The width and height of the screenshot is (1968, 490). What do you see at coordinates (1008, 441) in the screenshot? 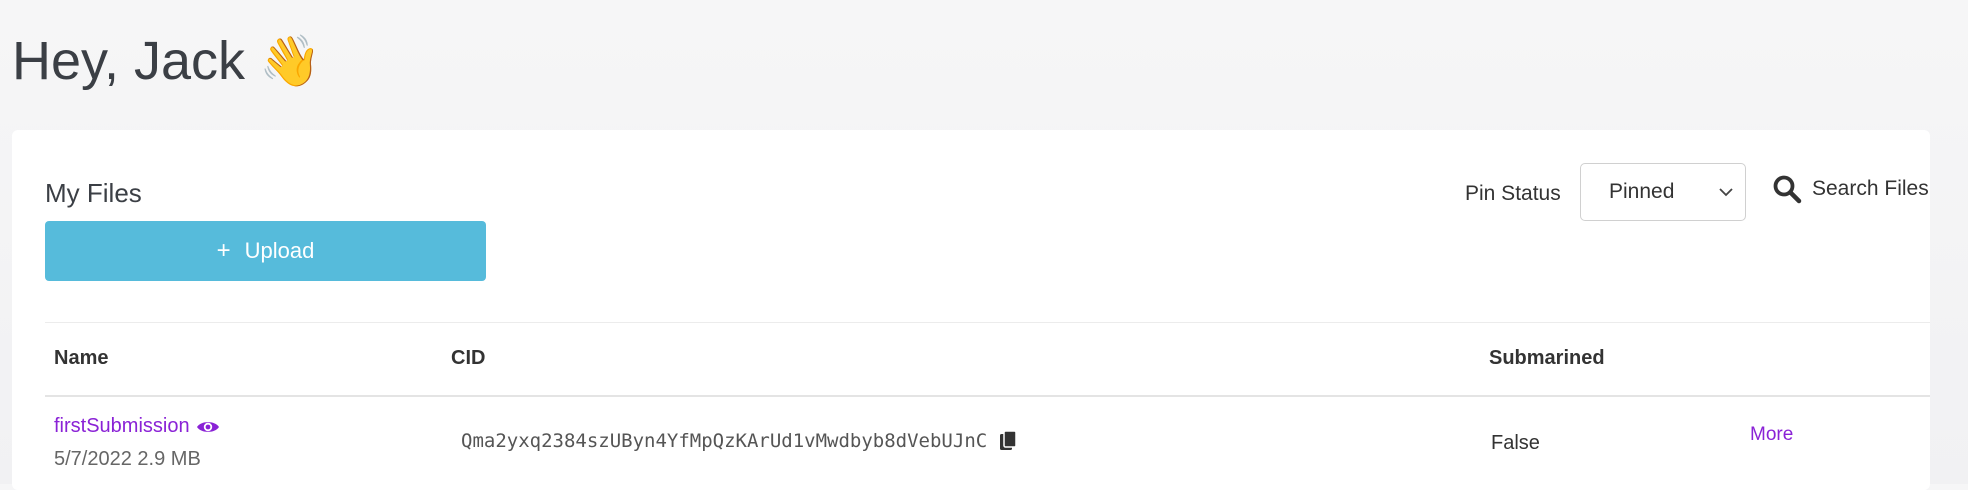
I see `copy-icon` at bounding box center [1008, 441].